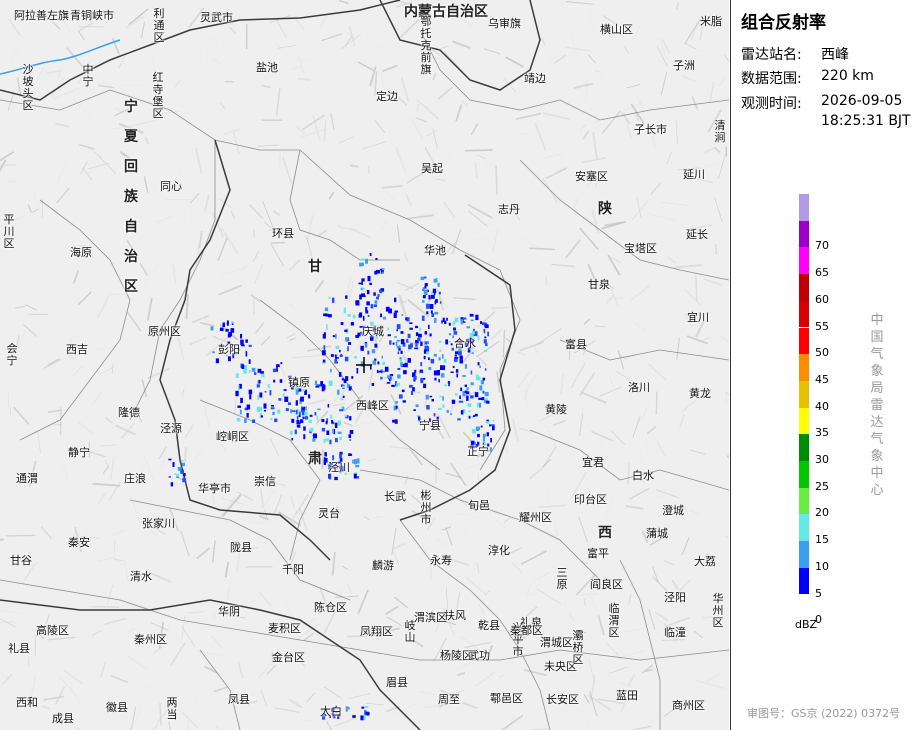 The width and height of the screenshot is (920, 730). What do you see at coordinates (239, 699) in the screenshot?
I see `place-label: 凤县` at bounding box center [239, 699].